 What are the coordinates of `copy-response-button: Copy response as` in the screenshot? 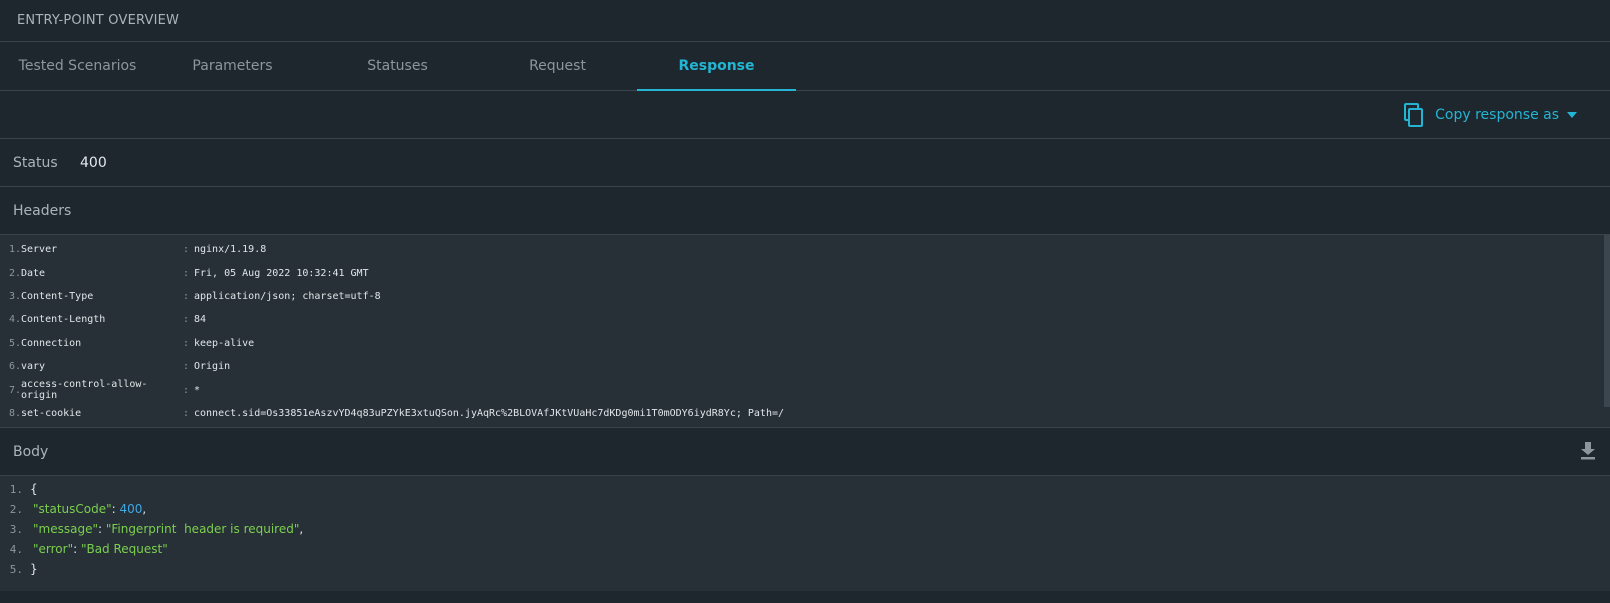 It's located at (1496, 115).